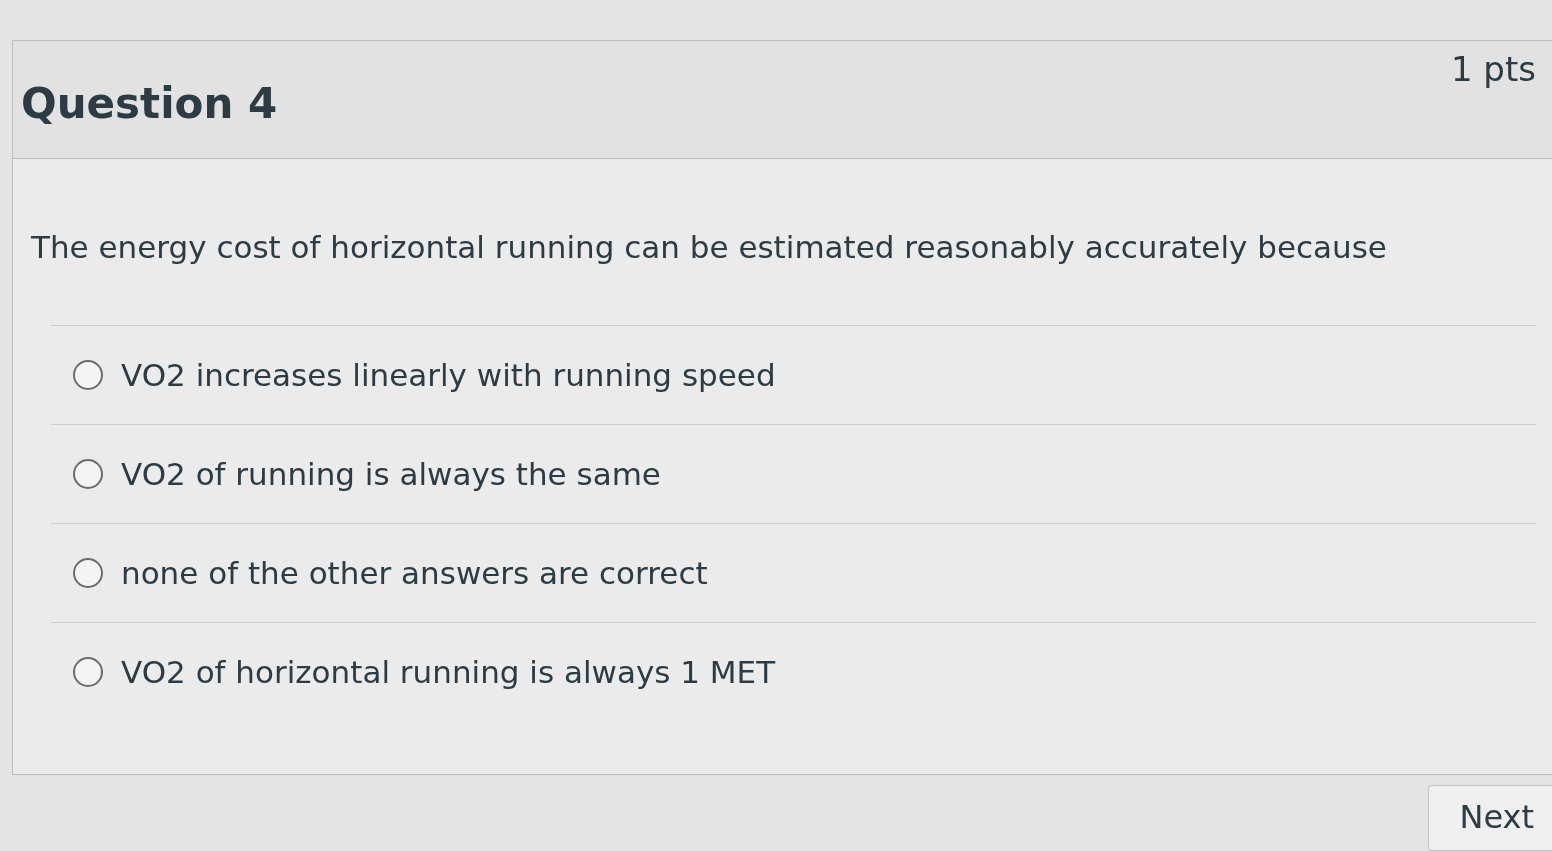  Describe the element at coordinates (709, 248) in the screenshot. I see `question-text: The energy cost of horizontal running can be estimated reasonably accurately because` at that location.